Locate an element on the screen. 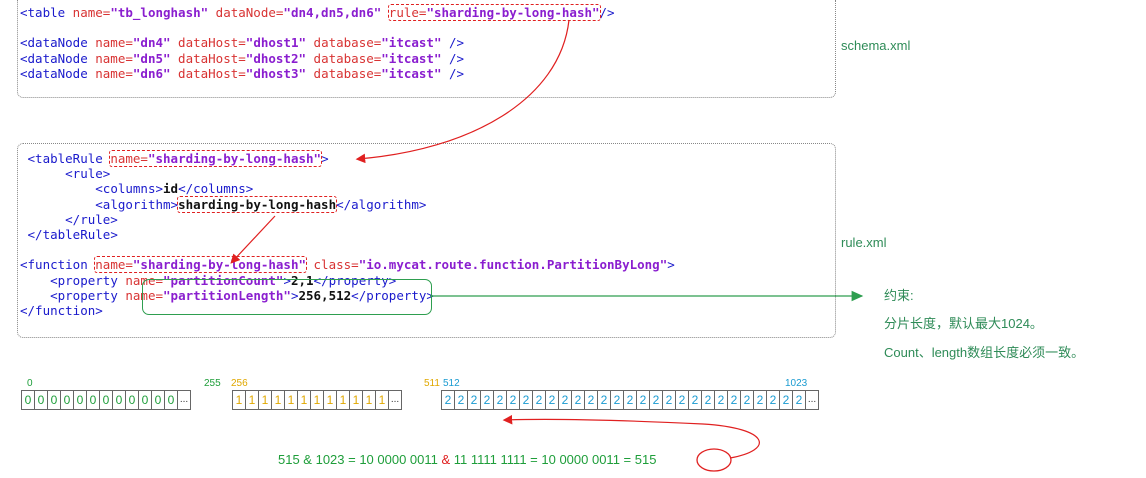 The width and height of the screenshot is (1146, 478). function-open-tag: <function is located at coordinates (54, 265).